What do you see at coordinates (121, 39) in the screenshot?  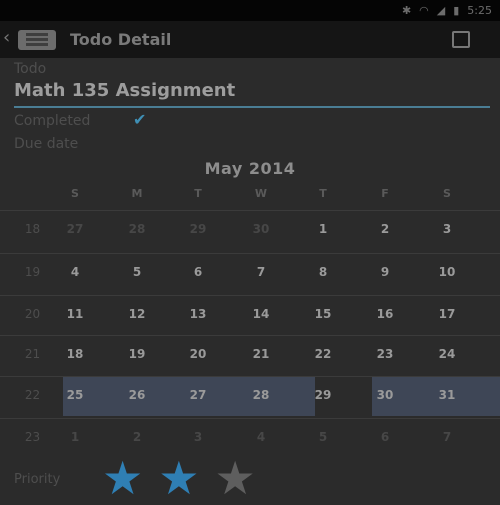 I see `page-title: Todo Detail` at bounding box center [121, 39].